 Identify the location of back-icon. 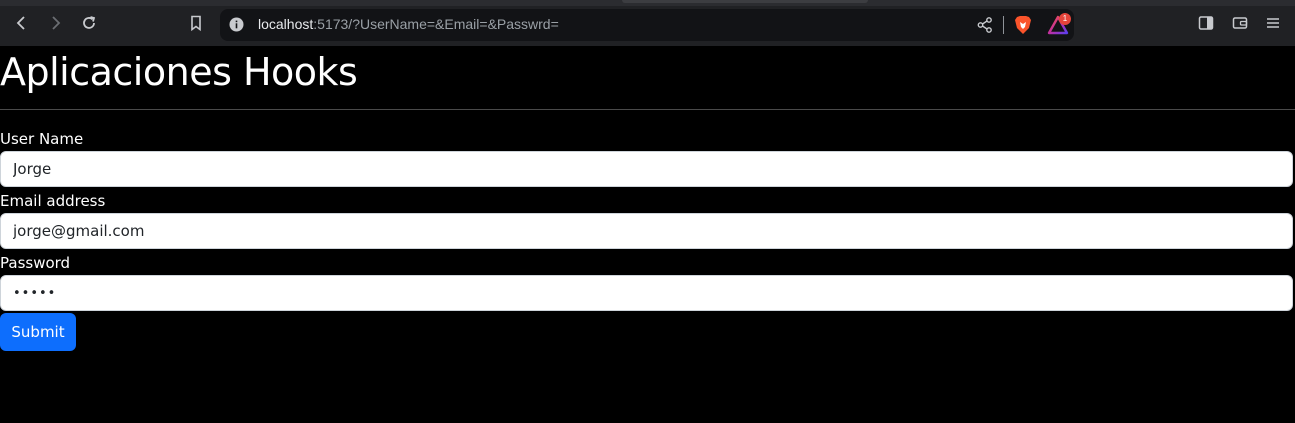
(22, 23).